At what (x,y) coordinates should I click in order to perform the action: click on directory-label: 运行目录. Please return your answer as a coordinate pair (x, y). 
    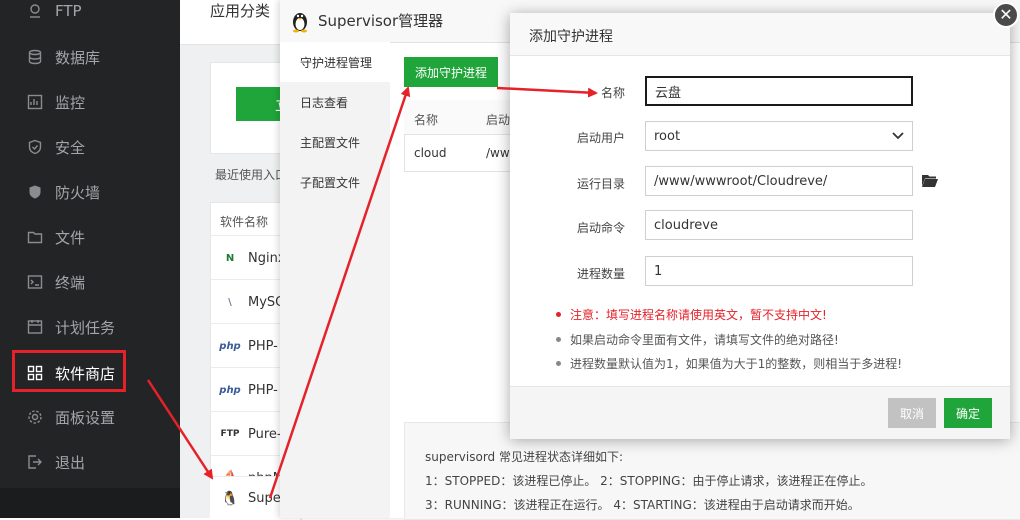
    Looking at the image, I should click on (600, 184).